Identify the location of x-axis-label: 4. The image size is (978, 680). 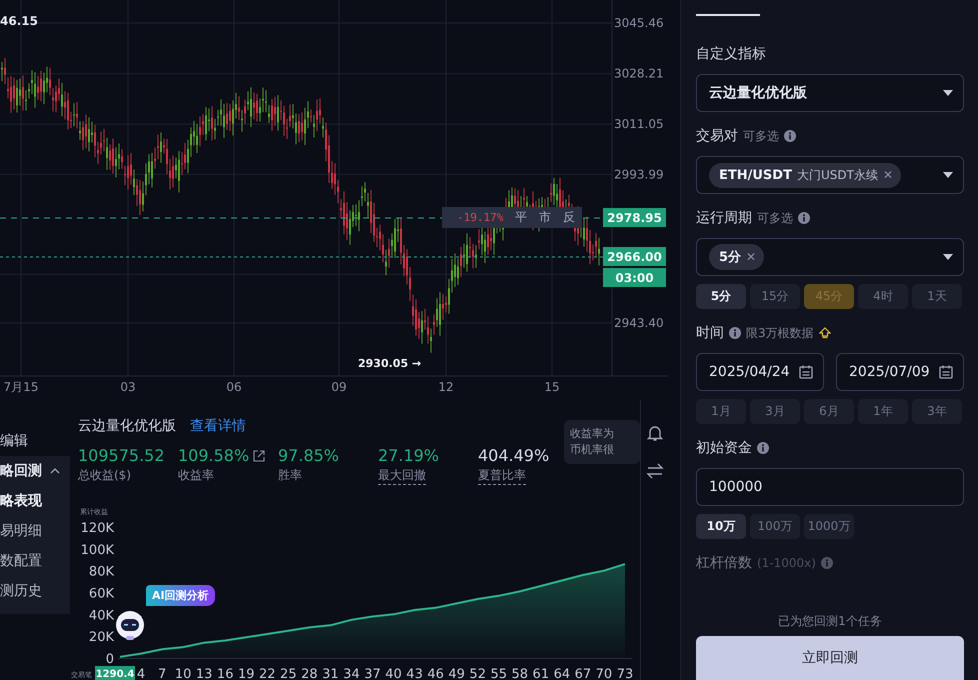
(141, 673).